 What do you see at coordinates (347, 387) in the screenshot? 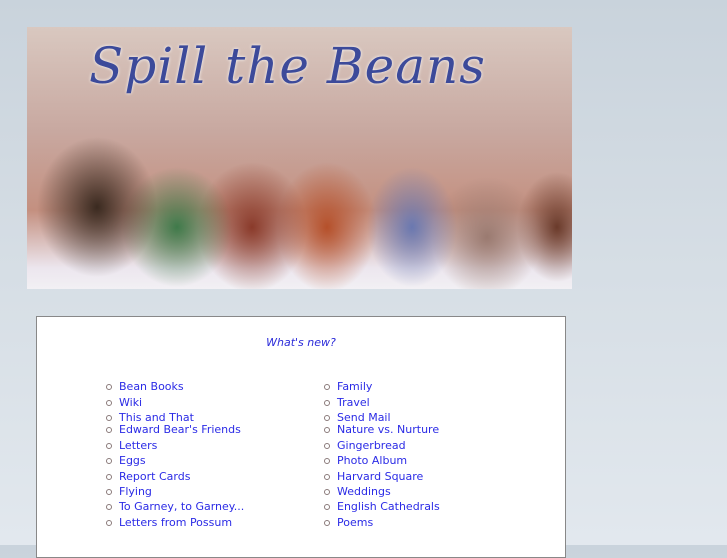
I see `list-item-link: Family` at bounding box center [347, 387].